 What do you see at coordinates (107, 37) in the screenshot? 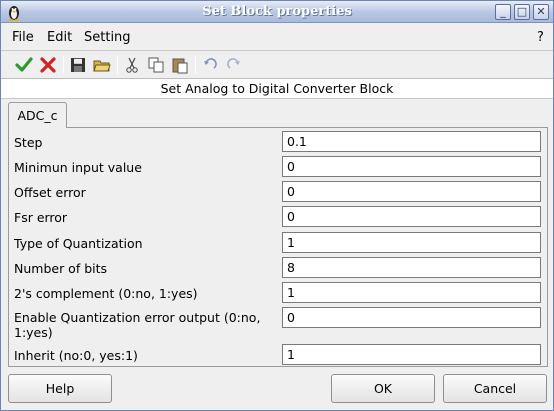
I see `menu-setting: Setting` at bounding box center [107, 37].